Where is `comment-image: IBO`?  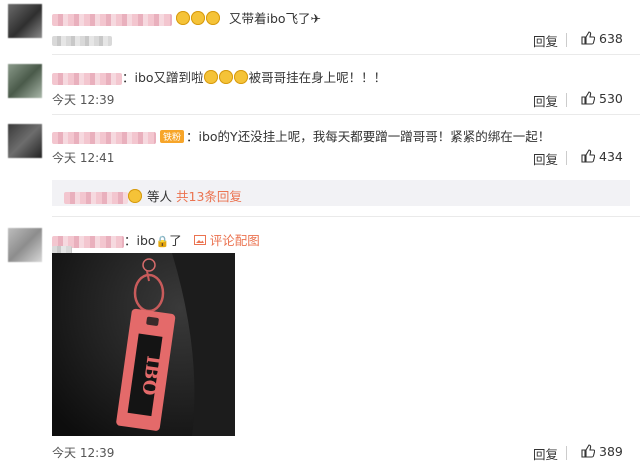
comment-image: IBO is located at coordinates (143, 344).